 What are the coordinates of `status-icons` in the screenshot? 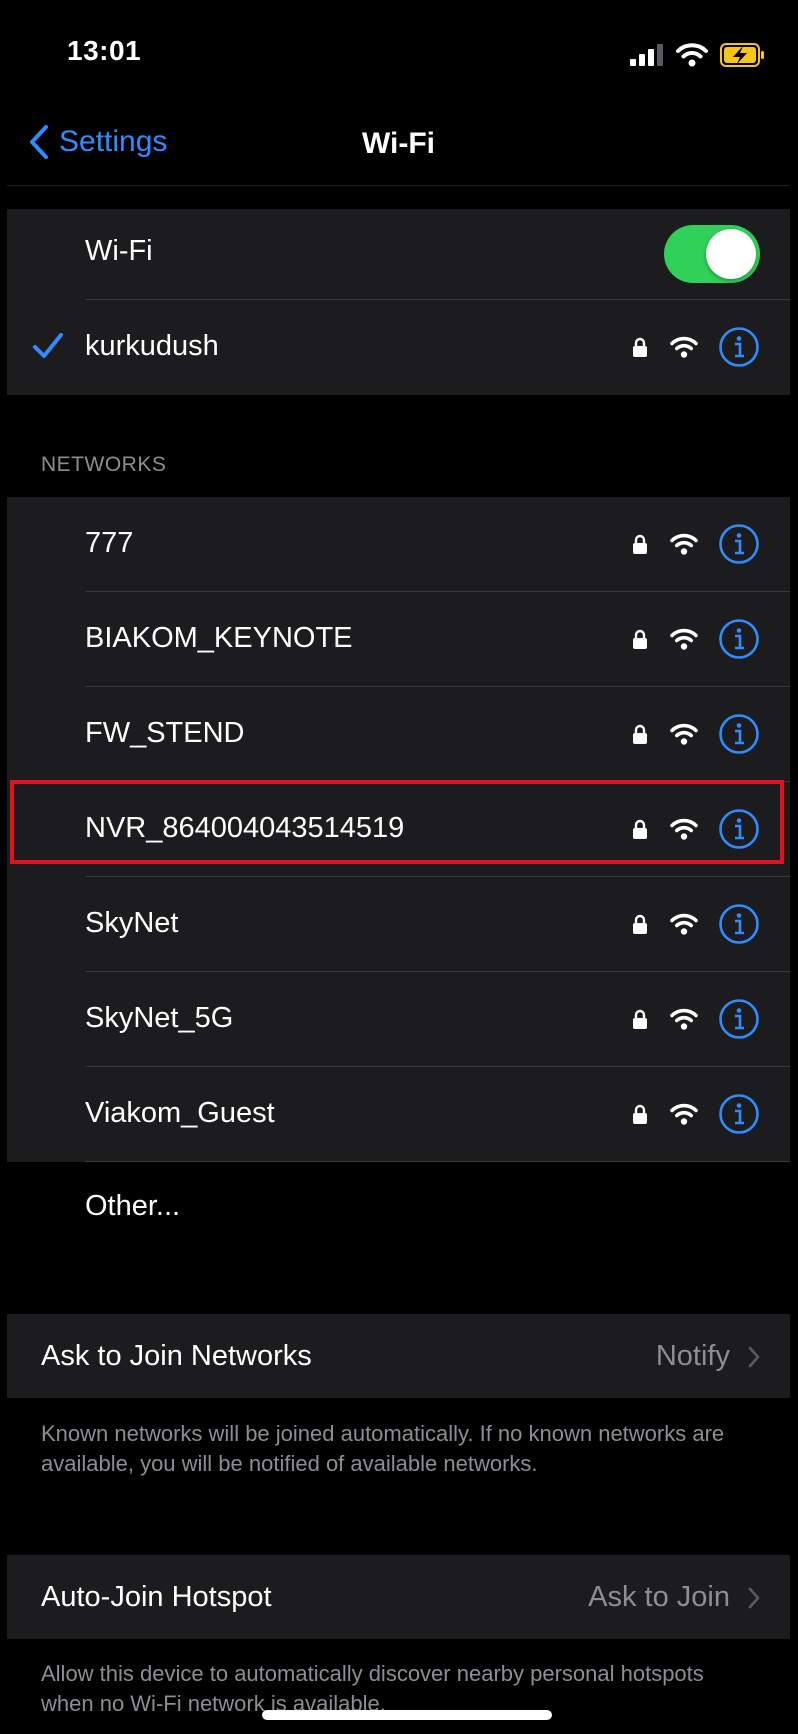 It's located at (698, 57).